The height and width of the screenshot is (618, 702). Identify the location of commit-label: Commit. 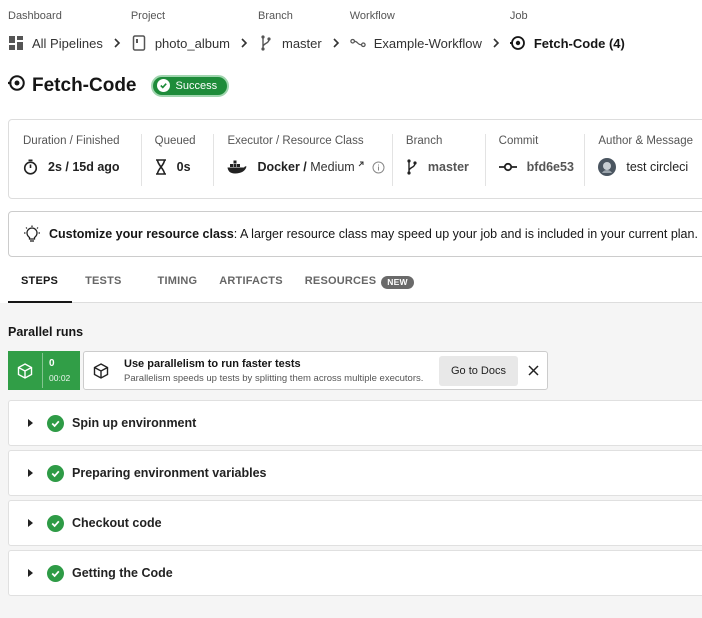
(518, 141).